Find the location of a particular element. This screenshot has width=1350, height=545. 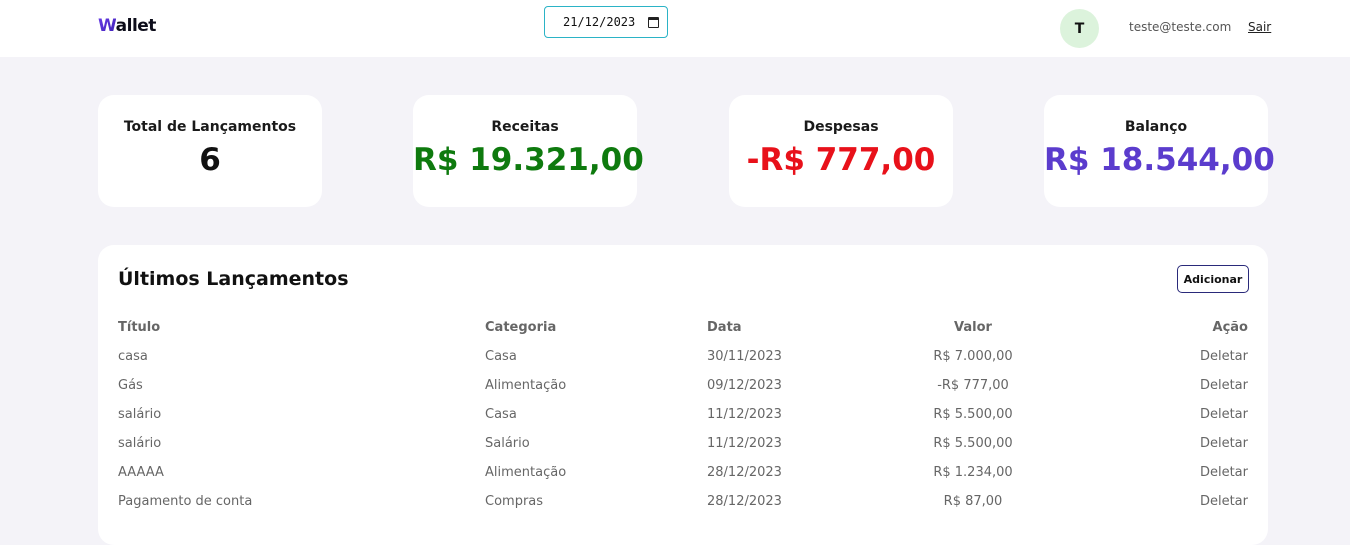

column-header-value: Valor is located at coordinates (973, 327).